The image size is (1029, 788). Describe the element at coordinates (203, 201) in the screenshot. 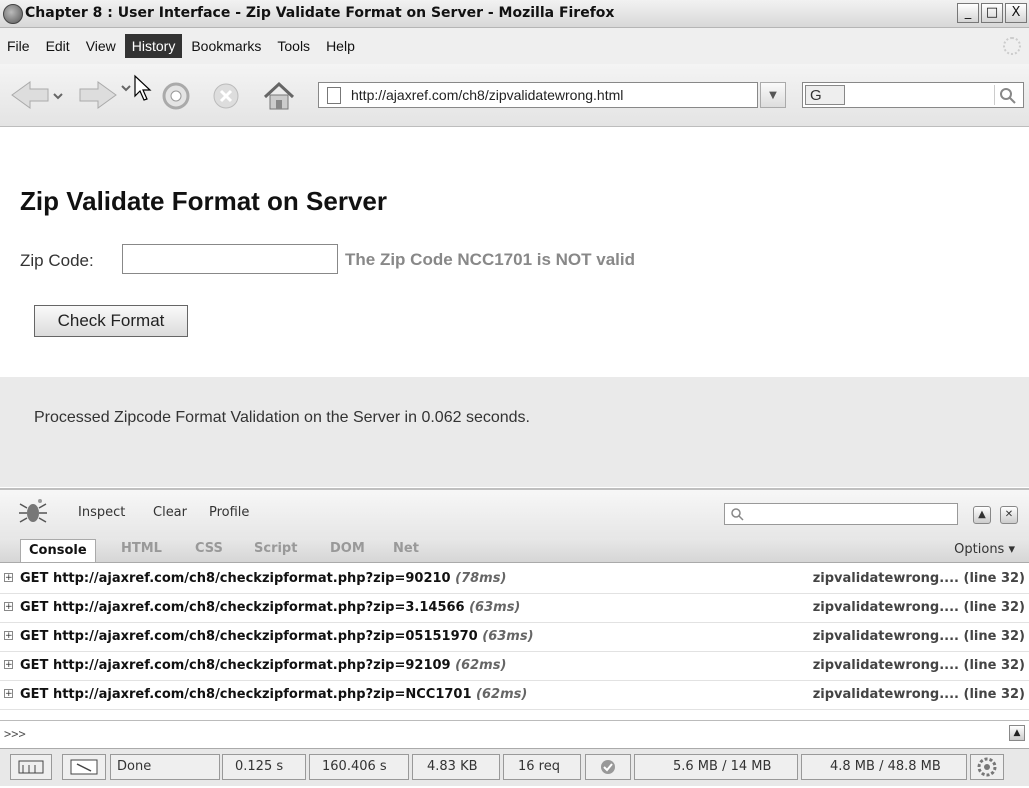

I see `page-title: Zip Validate Format on Server` at that location.